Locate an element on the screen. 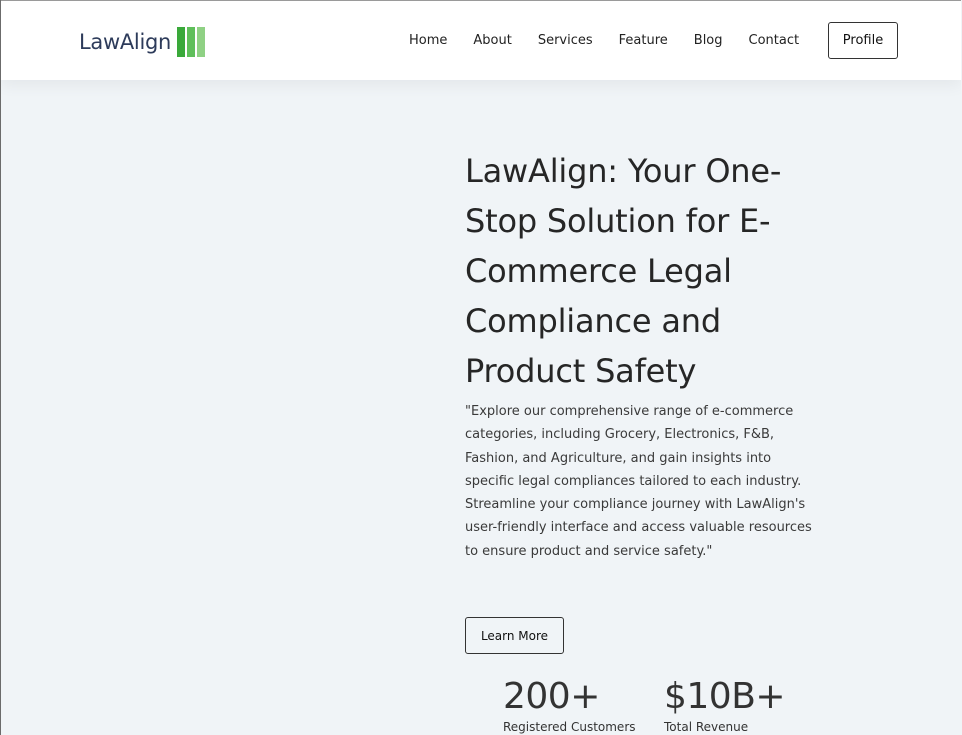  learn-more-button: Learn More is located at coordinates (514, 635).